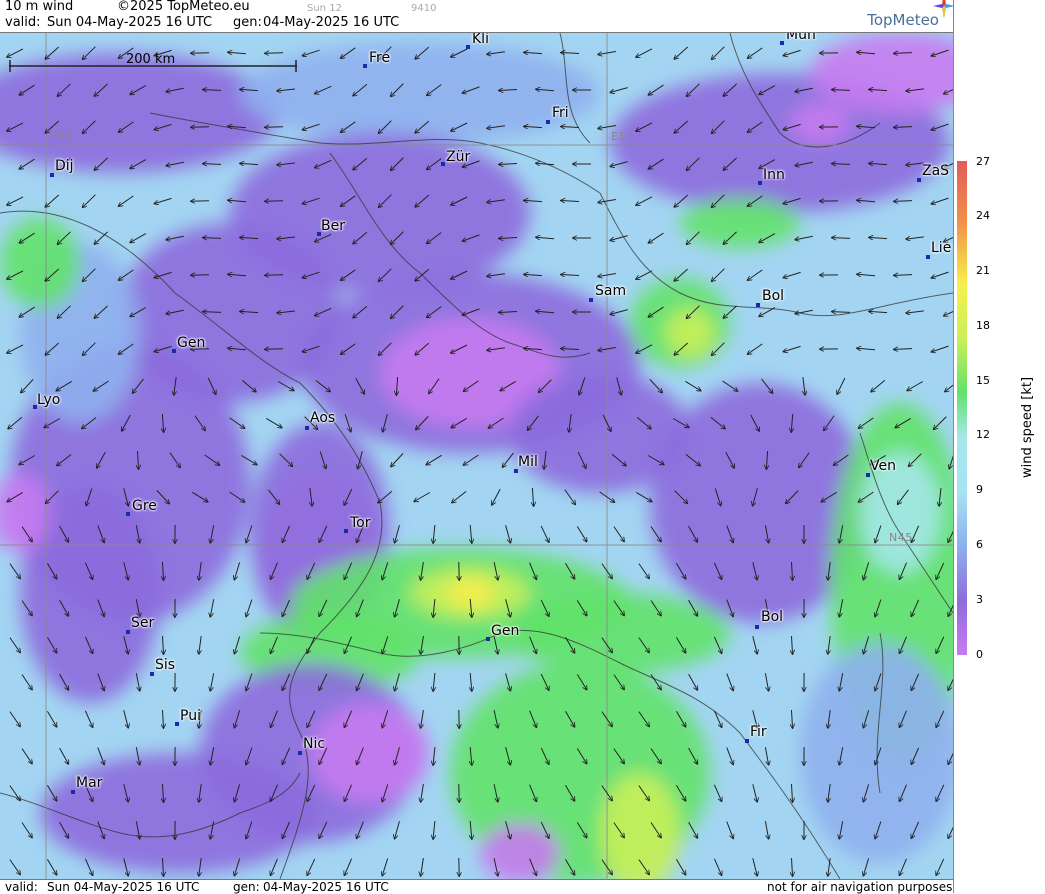  Describe the element at coordinates (979, 599) in the screenshot. I see `legend-tick: 3` at that location.